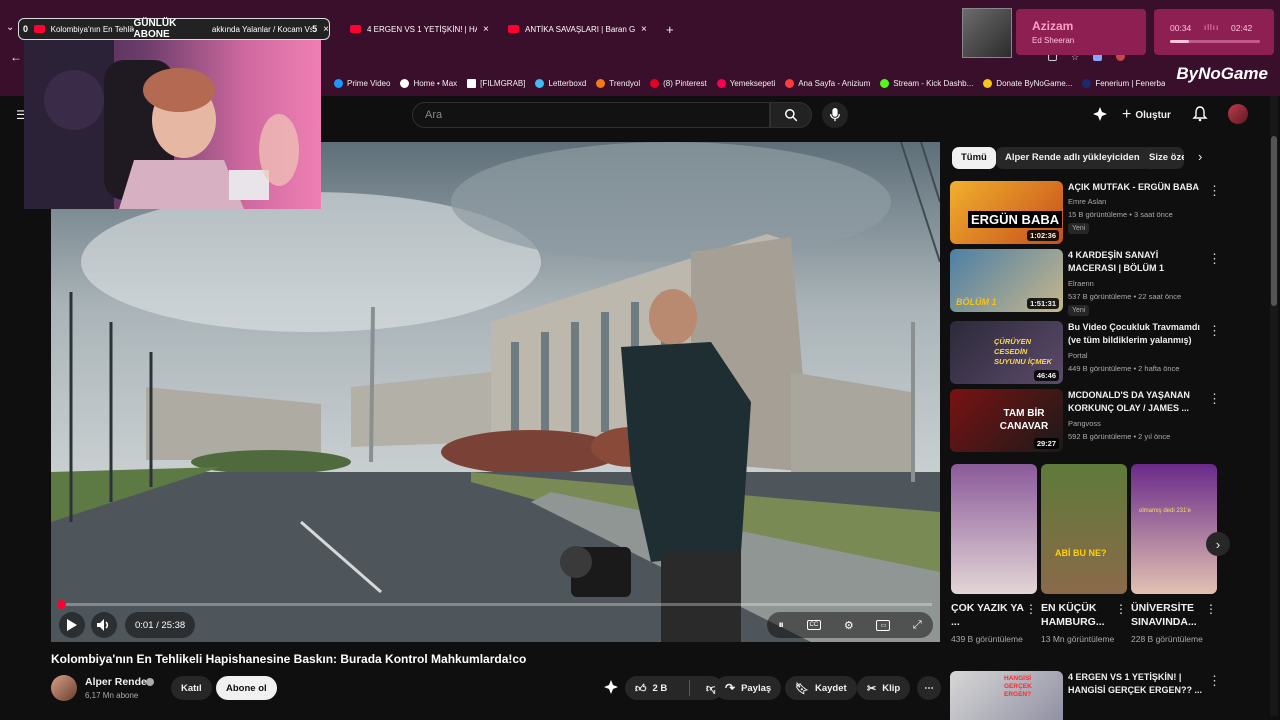  Describe the element at coordinates (116, 682) in the screenshot. I see `channel-name: Alper Rende` at that location.